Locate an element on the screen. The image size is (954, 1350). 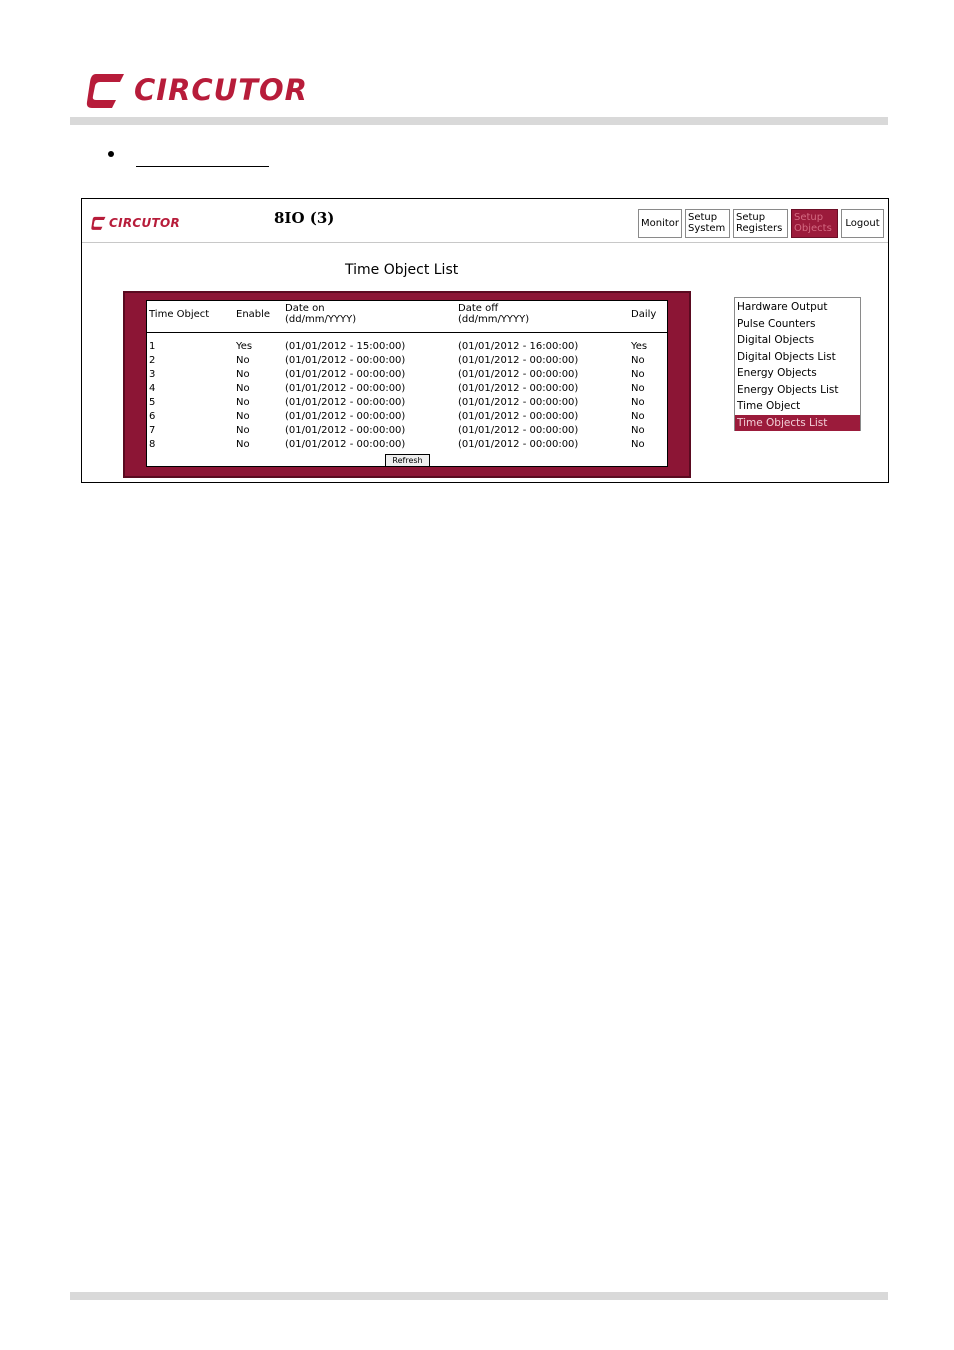
nav-logout-button: Logout is located at coordinates (862, 223).